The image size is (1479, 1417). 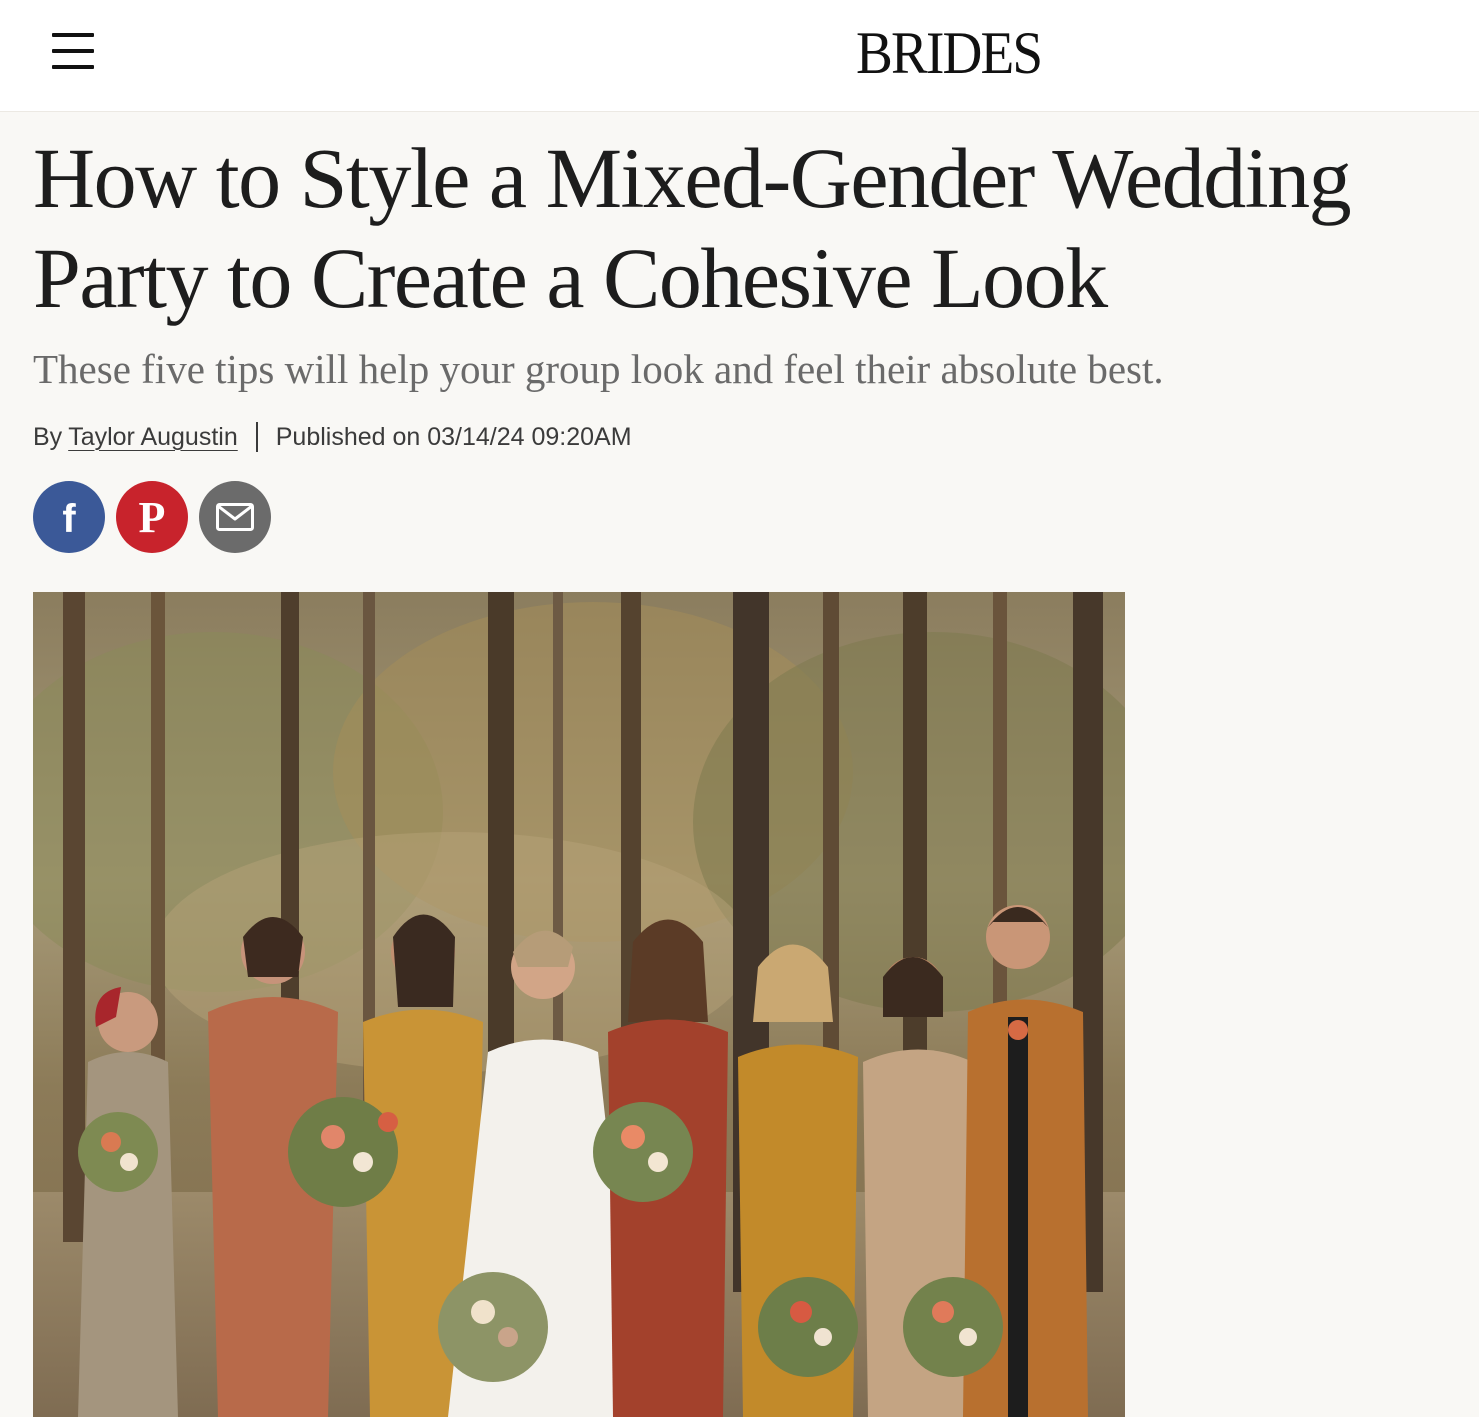 What do you see at coordinates (453, 436) in the screenshot?
I see `publish-date: Published on 03/14/24 09:20AM` at bounding box center [453, 436].